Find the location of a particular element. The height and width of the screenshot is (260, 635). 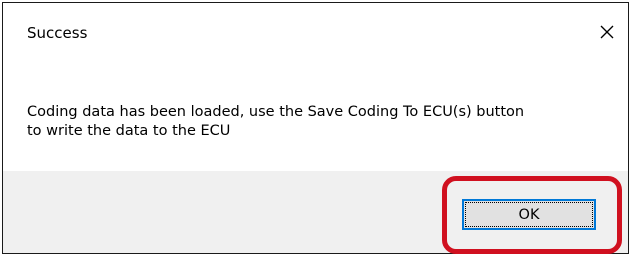

message-line-2: to write the data to the ECU is located at coordinates (129, 131).